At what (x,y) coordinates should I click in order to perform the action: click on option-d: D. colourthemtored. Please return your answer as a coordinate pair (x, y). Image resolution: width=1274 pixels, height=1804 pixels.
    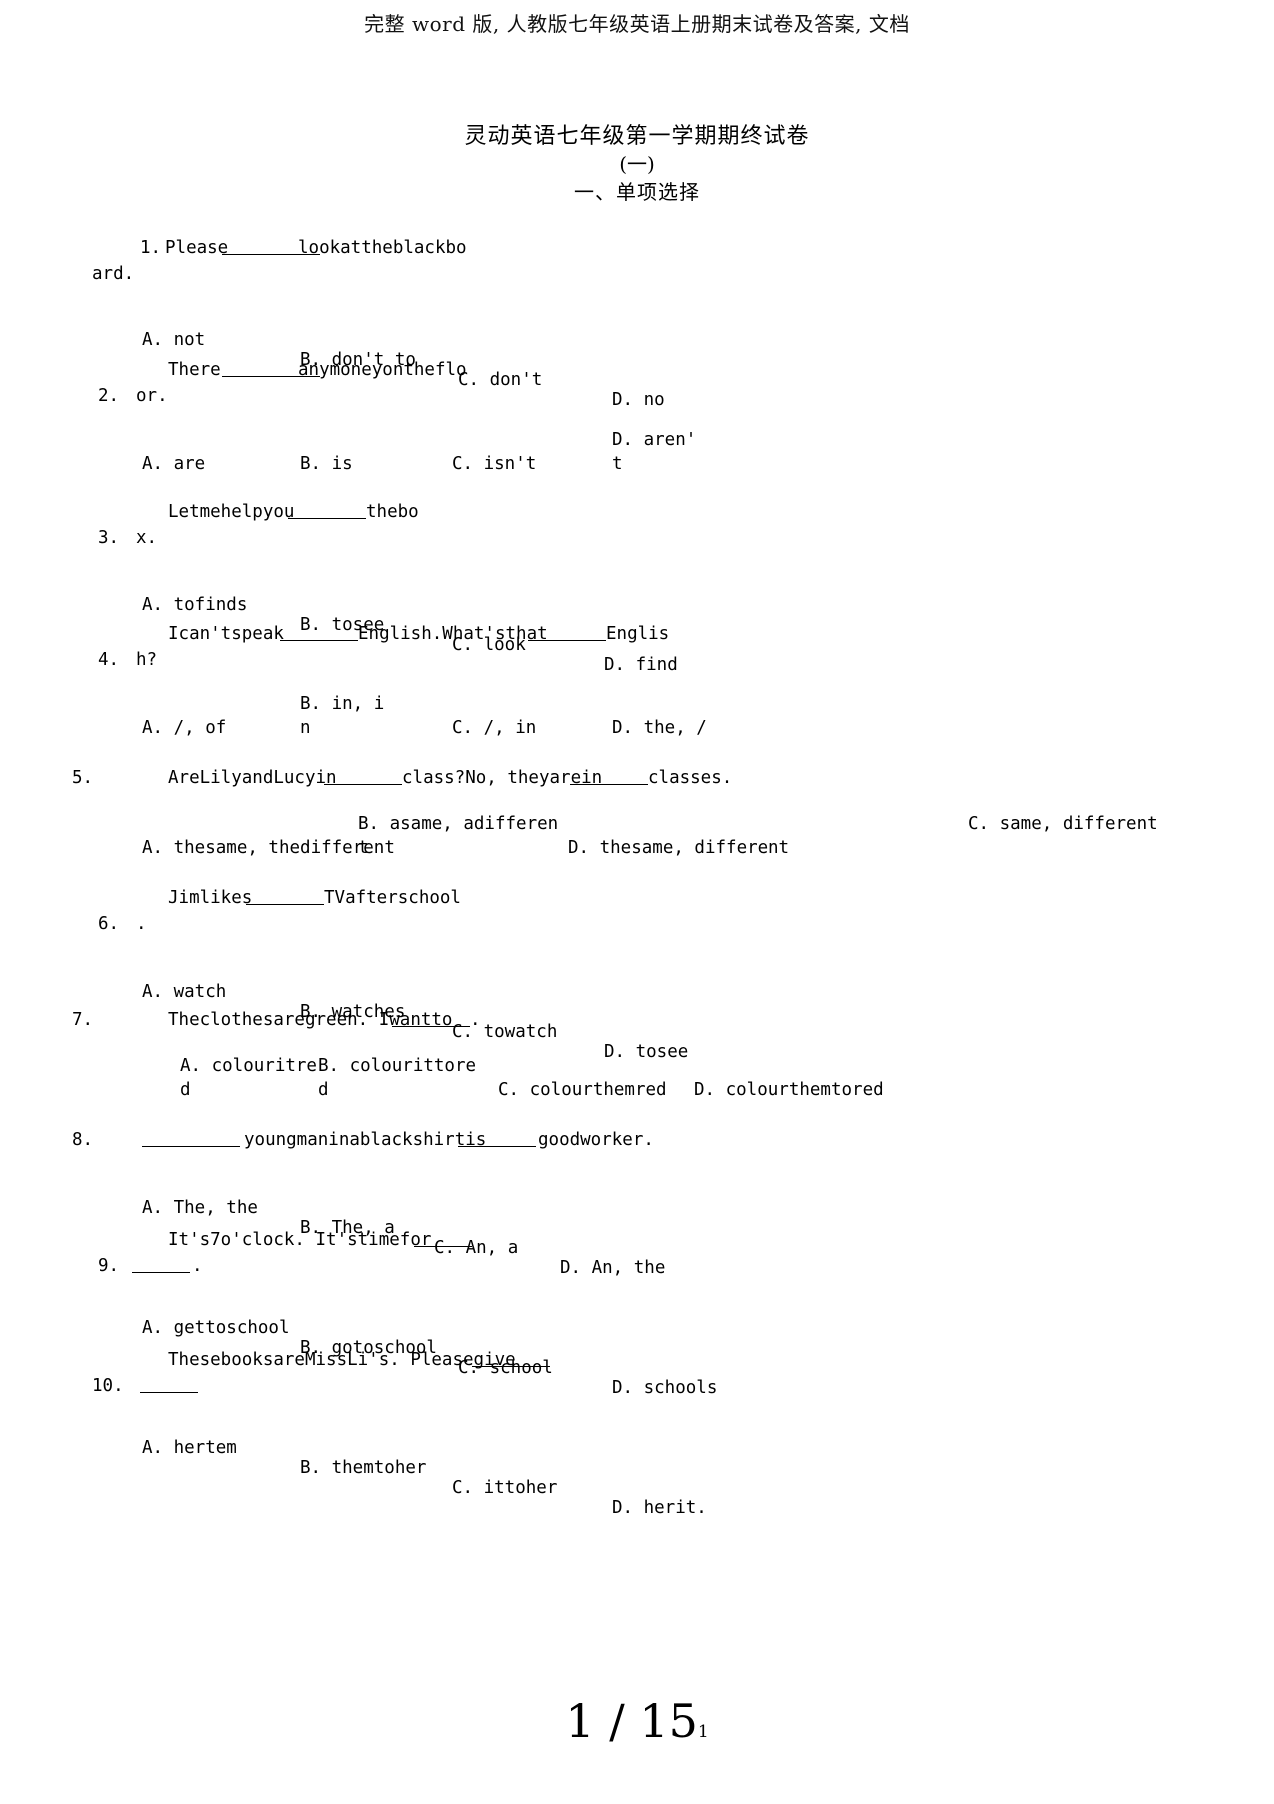
    Looking at the image, I should click on (789, 1090).